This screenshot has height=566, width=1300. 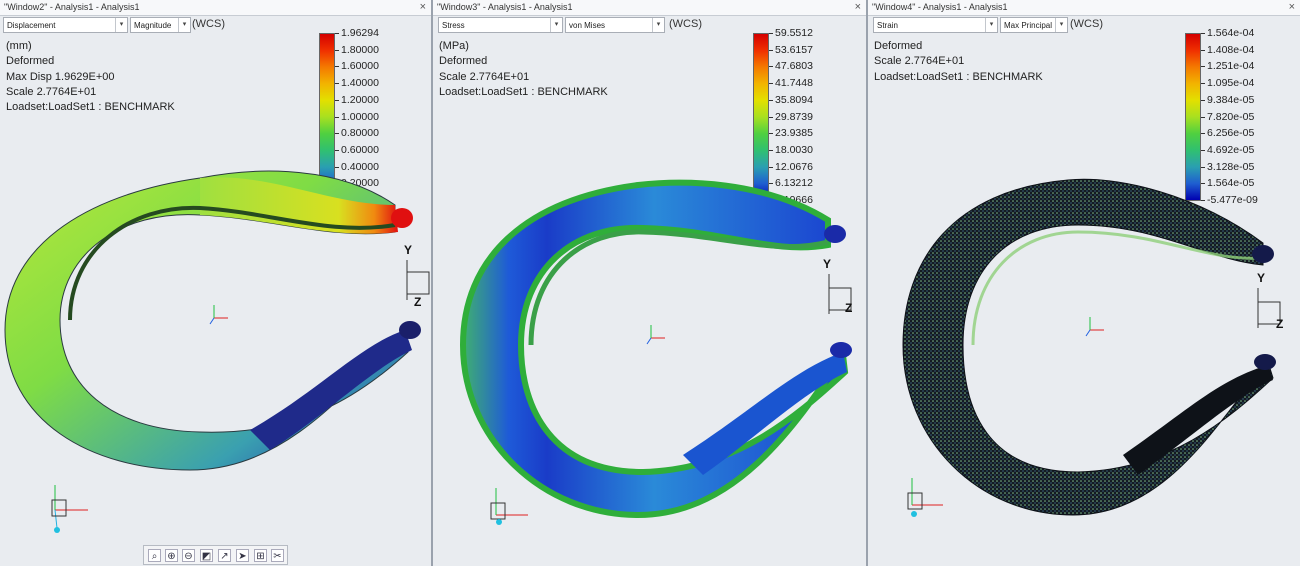 I want to click on orientation-cube, so click(x=418, y=280).